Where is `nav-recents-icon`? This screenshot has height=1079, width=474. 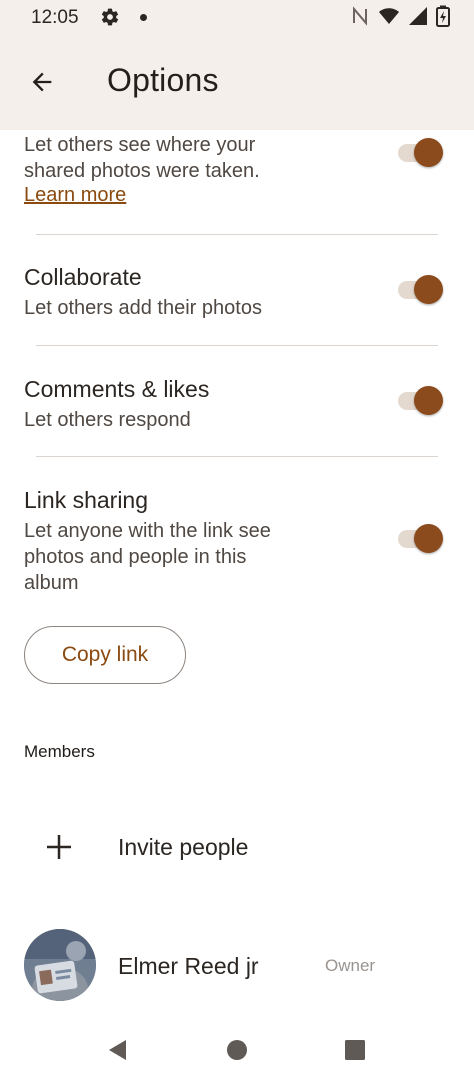
nav-recents-icon is located at coordinates (355, 1050).